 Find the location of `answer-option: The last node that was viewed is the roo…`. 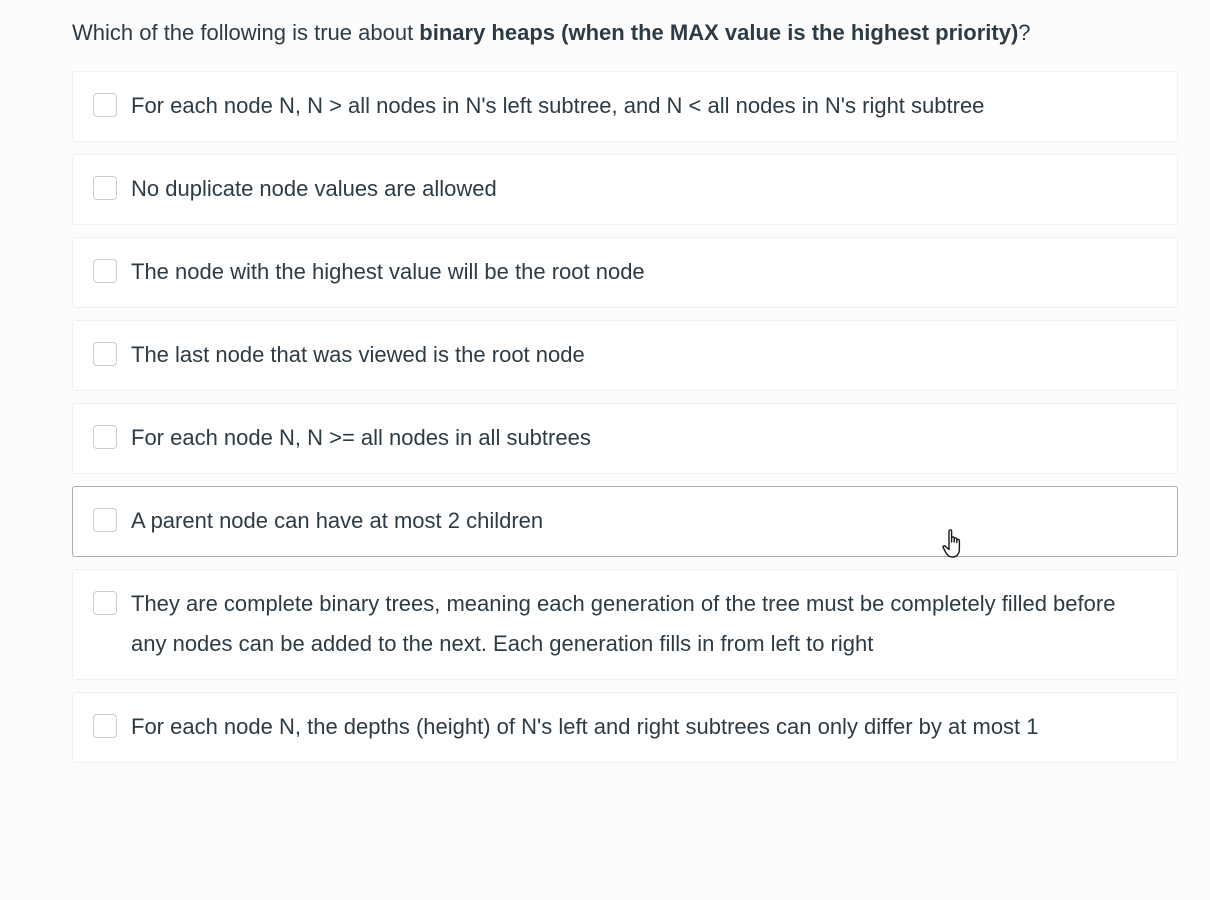

answer-option: The last node that was viewed is the roo… is located at coordinates (625, 355).